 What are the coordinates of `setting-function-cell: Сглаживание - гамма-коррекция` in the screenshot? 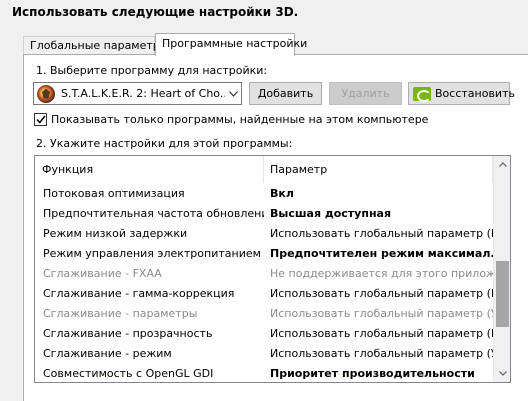 It's located at (139, 293).